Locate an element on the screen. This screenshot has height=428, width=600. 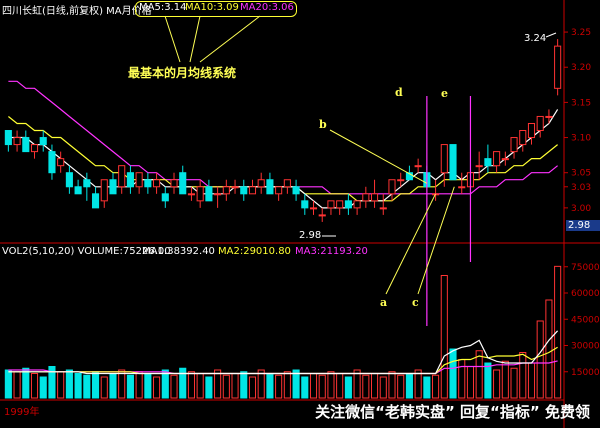
vol-ma1-label: MA1:38392.40 is located at coordinates (178, 251).